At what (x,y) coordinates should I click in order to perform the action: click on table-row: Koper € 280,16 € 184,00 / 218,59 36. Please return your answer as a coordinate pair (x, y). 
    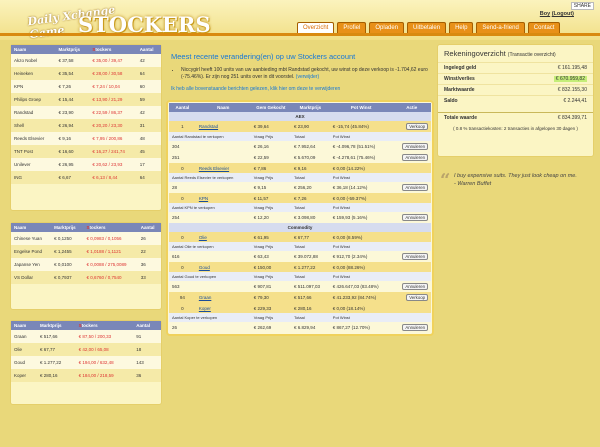
    Looking at the image, I should click on (86, 375).